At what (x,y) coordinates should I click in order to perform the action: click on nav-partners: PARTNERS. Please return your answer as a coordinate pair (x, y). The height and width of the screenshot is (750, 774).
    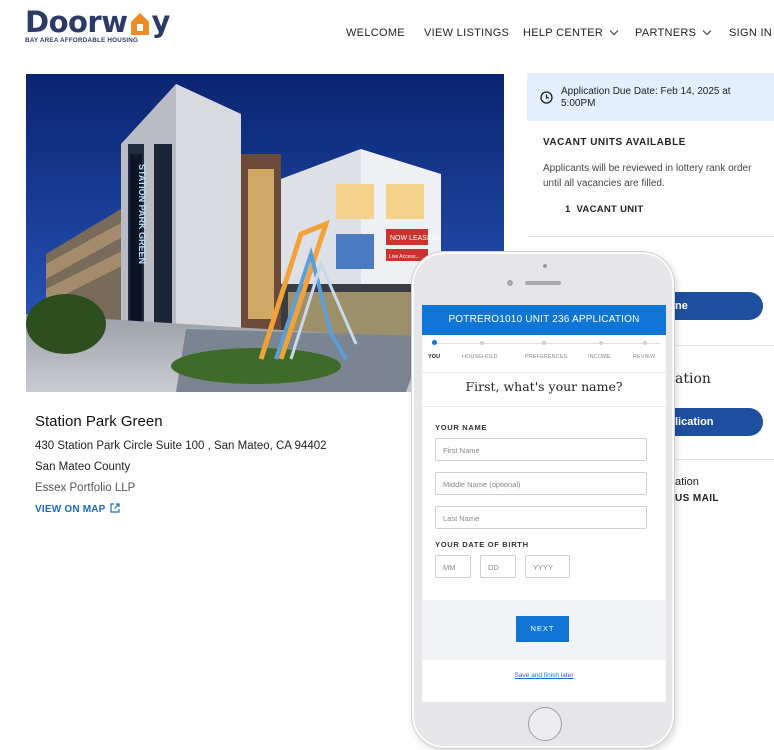
    Looking at the image, I should click on (673, 32).